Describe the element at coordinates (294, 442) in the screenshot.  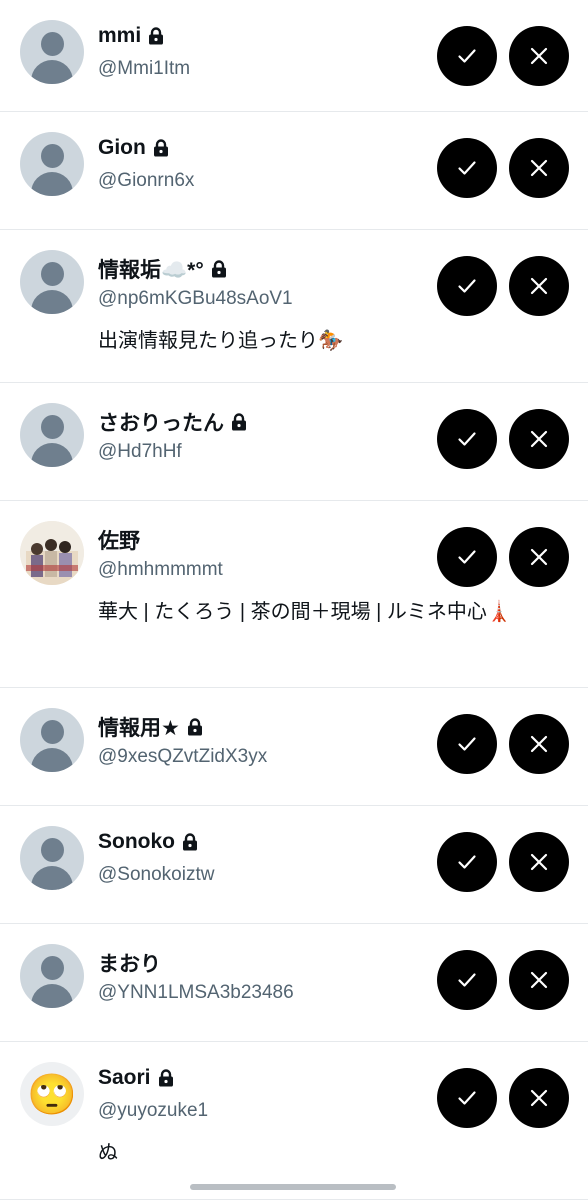
I see `follow-request-row: さおりったん @Hd7hHf` at that location.